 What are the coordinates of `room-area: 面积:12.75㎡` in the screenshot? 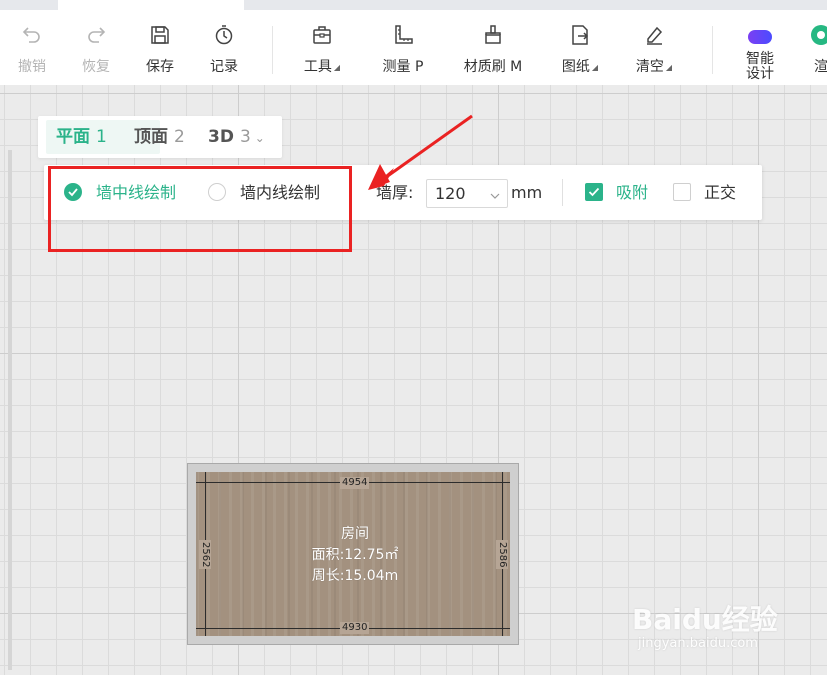 It's located at (355, 555).